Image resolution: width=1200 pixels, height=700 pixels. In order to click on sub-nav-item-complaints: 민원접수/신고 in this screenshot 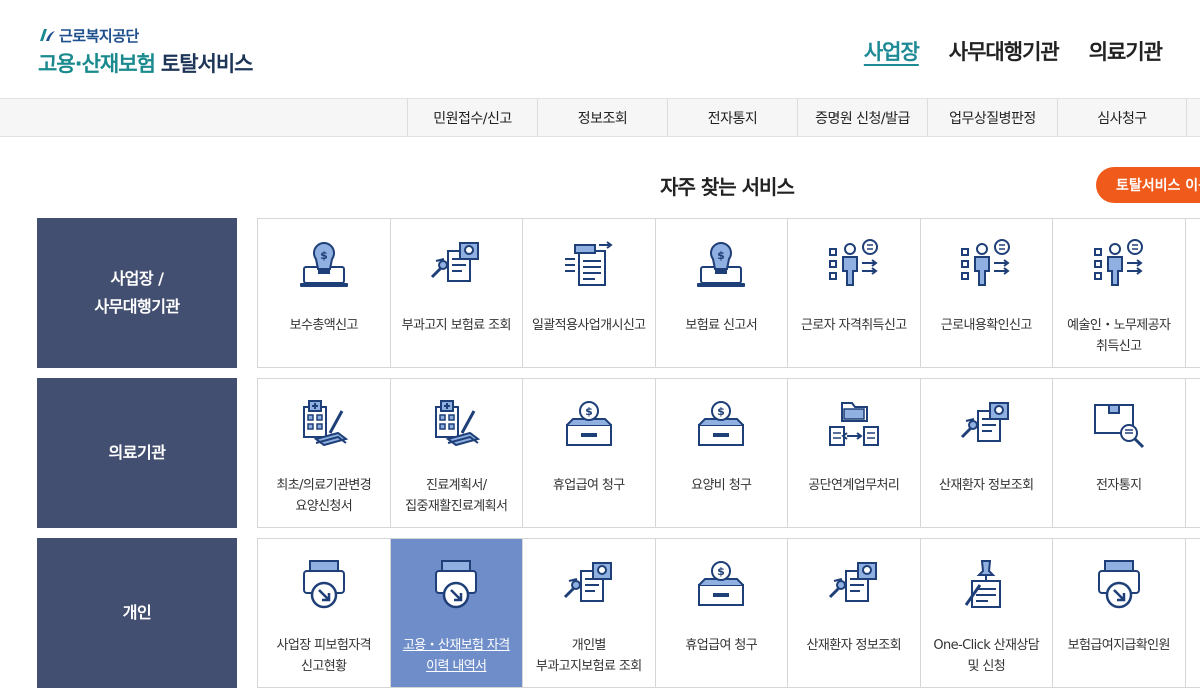, I will do `click(472, 117)`.